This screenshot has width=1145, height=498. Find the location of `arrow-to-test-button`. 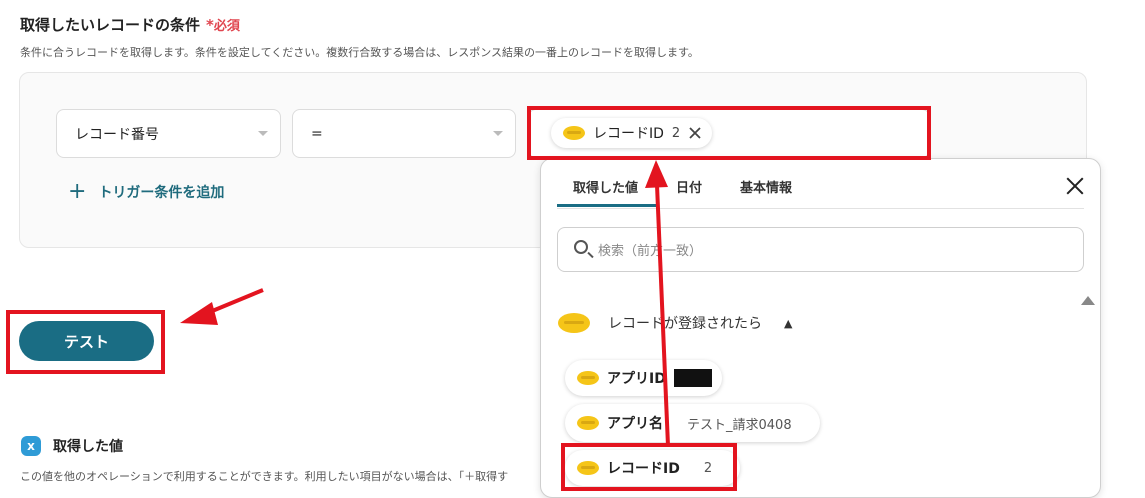

arrow-to-test-button is located at coordinates (234, 302).